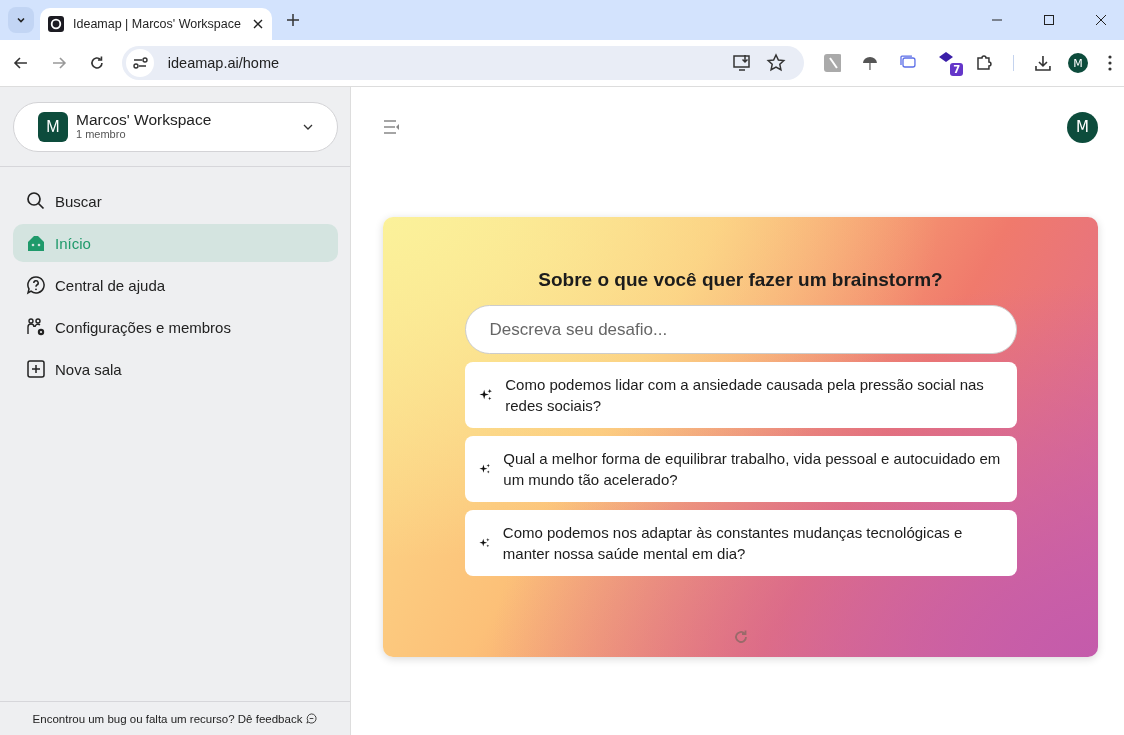 The width and height of the screenshot is (1124, 735). What do you see at coordinates (740, 280) in the screenshot?
I see `brainstorm-title: Sobre o que você quer fazer um brainstorm?` at bounding box center [740, 280].